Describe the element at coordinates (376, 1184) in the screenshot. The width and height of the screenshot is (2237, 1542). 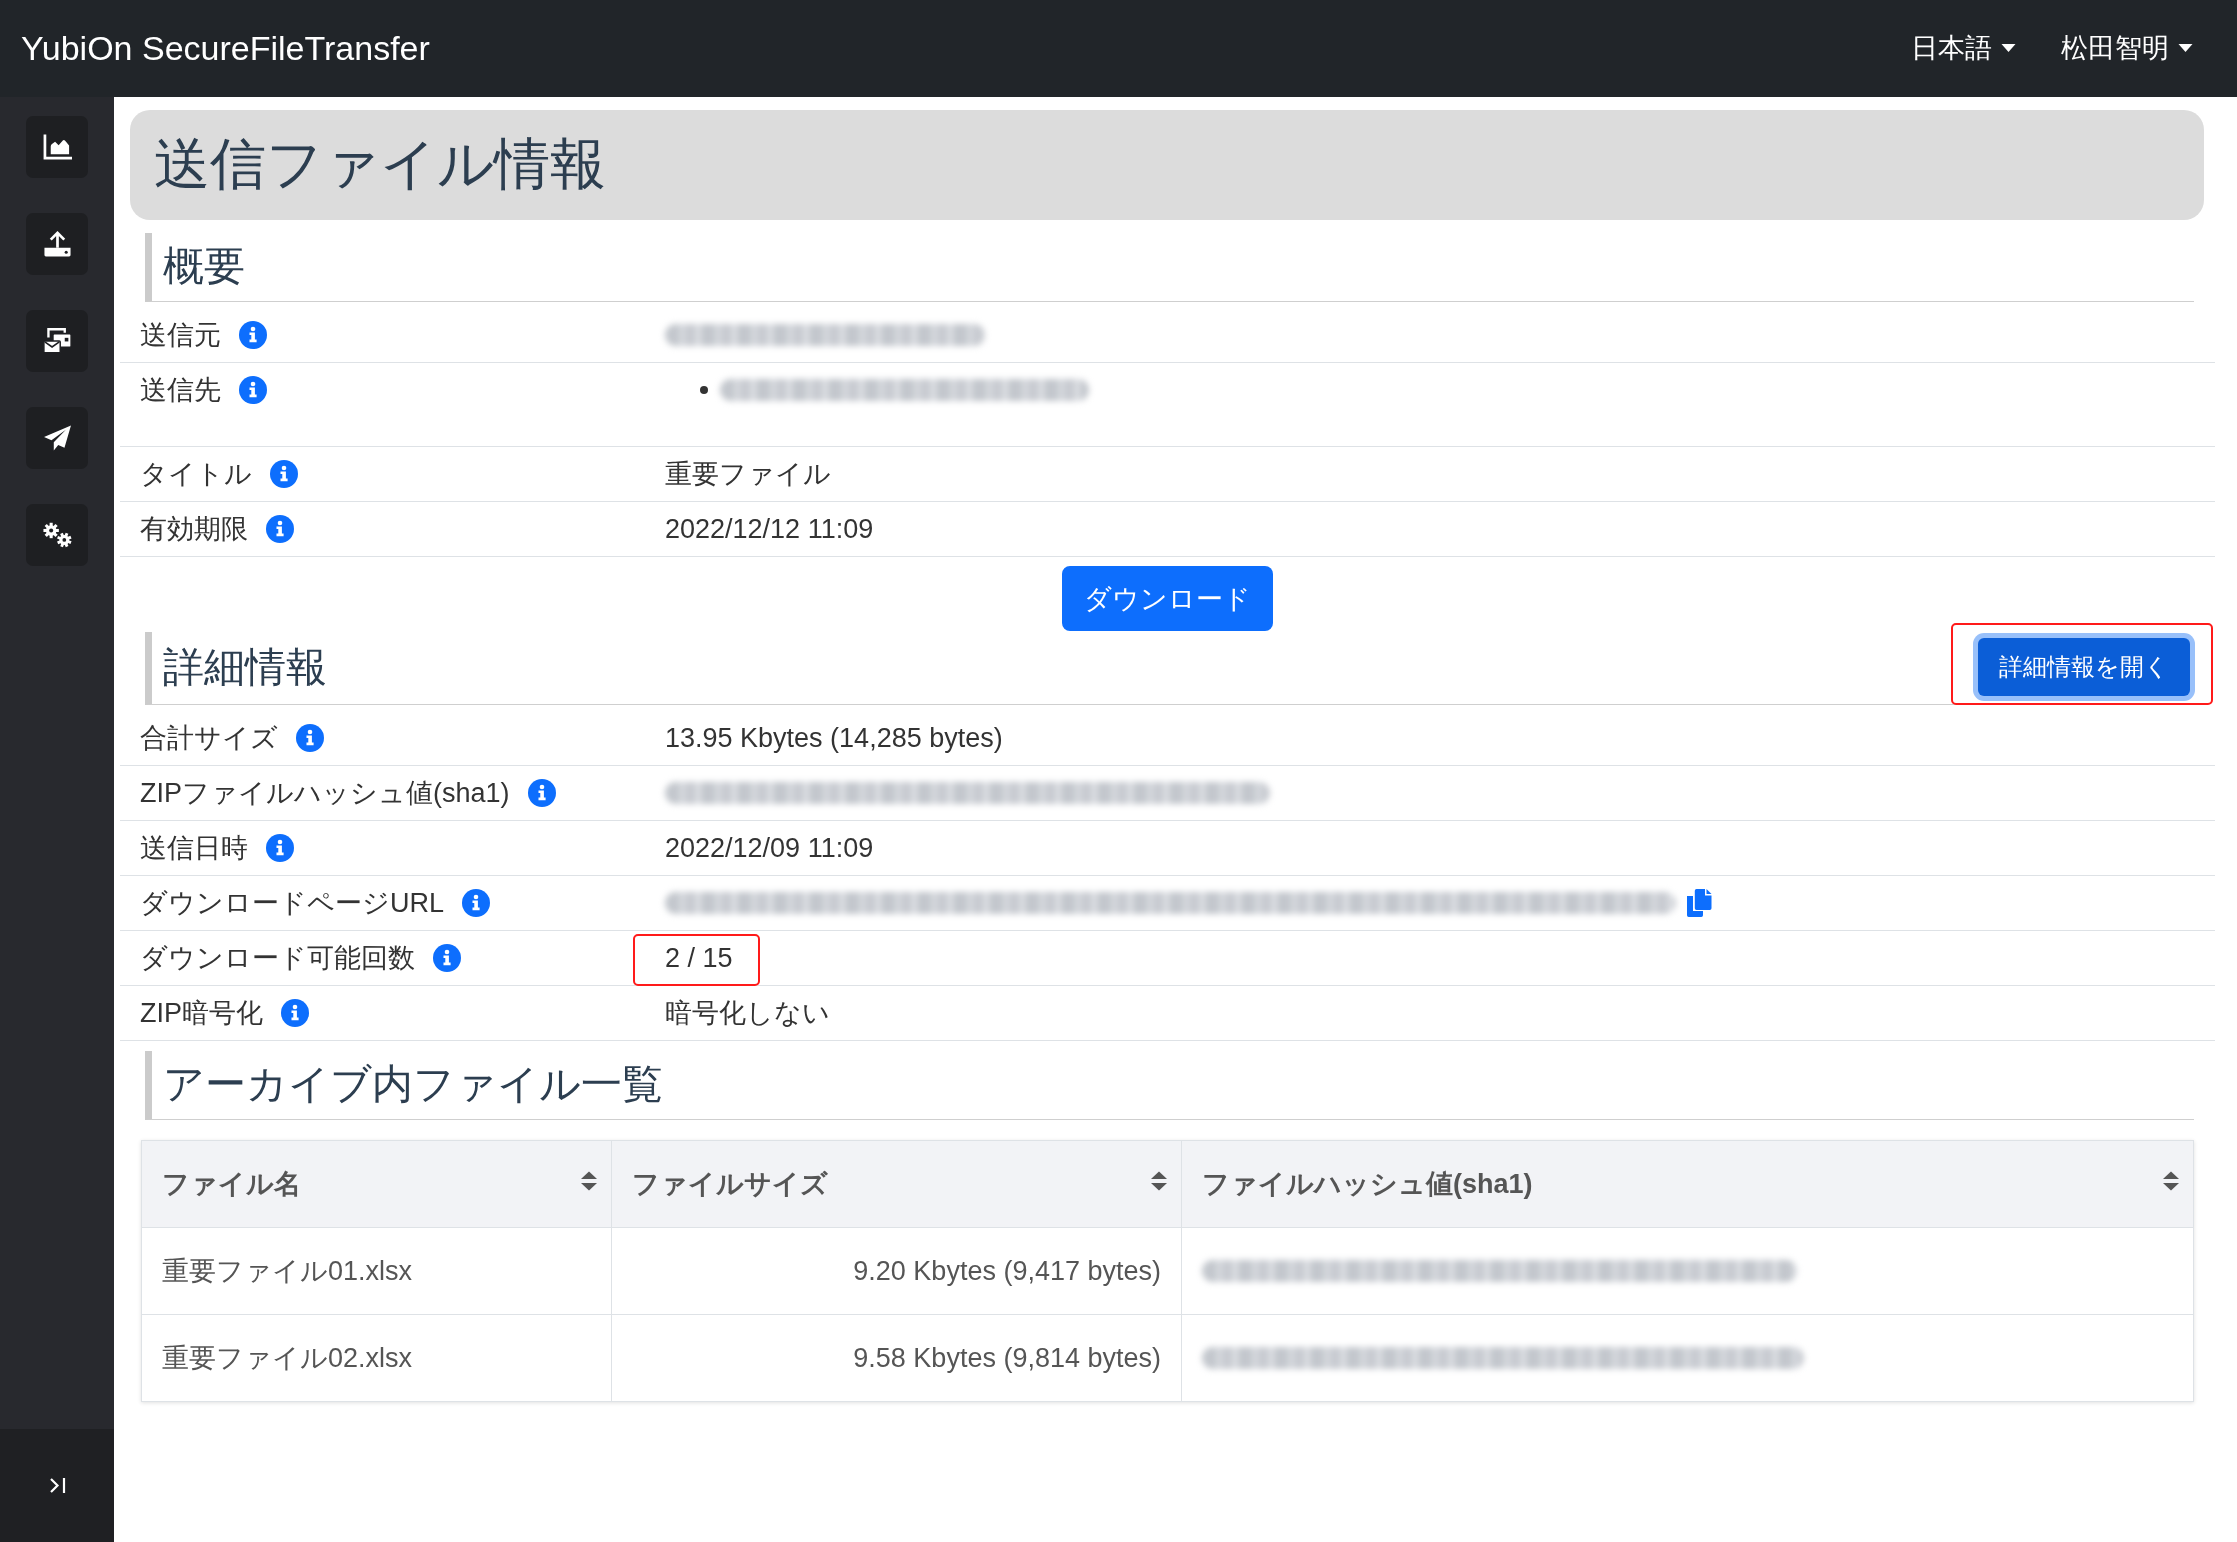
I see `column-header: ファイル名` at that location.